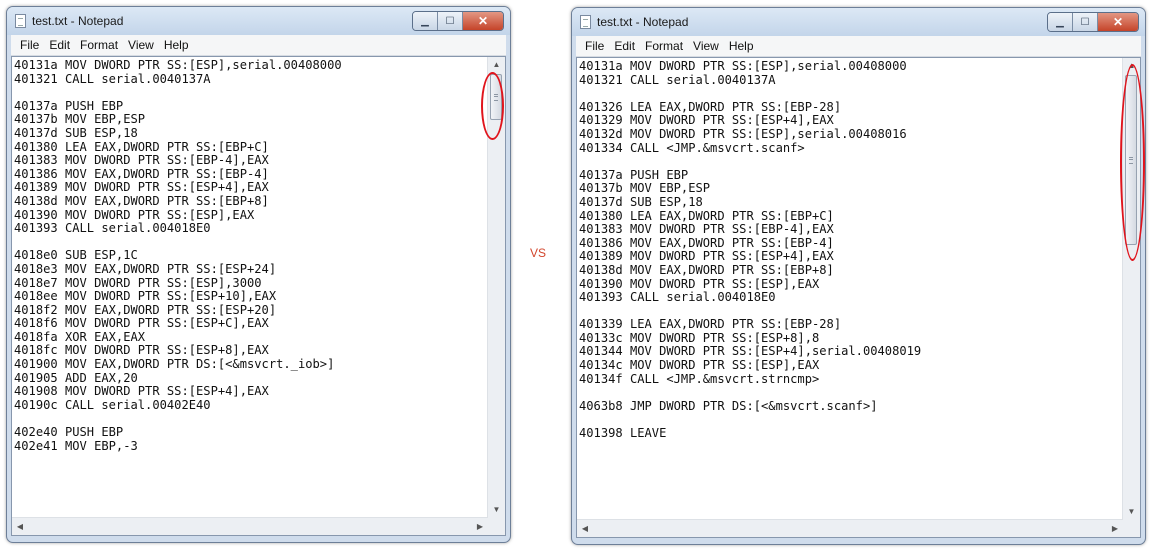  I want to click on highlight-ellipse-left, so click(492, 106).